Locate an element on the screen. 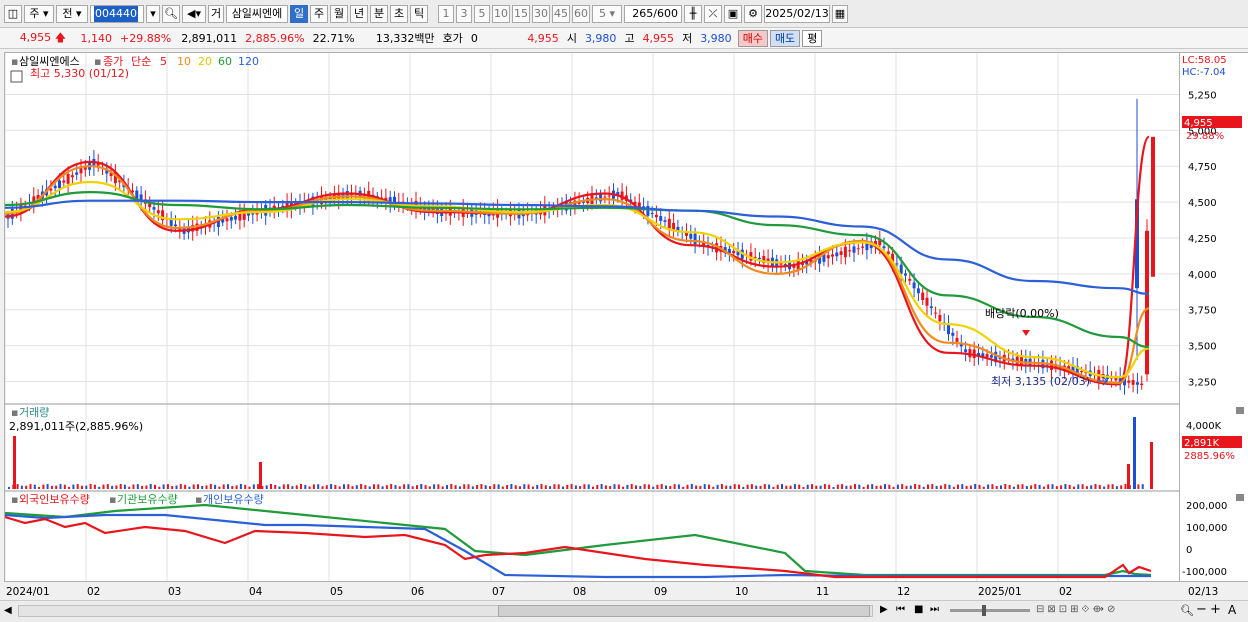 This screenshot has width=1248, height=622. minute-select: 5 ▾ is located at coordinates (607, 13).